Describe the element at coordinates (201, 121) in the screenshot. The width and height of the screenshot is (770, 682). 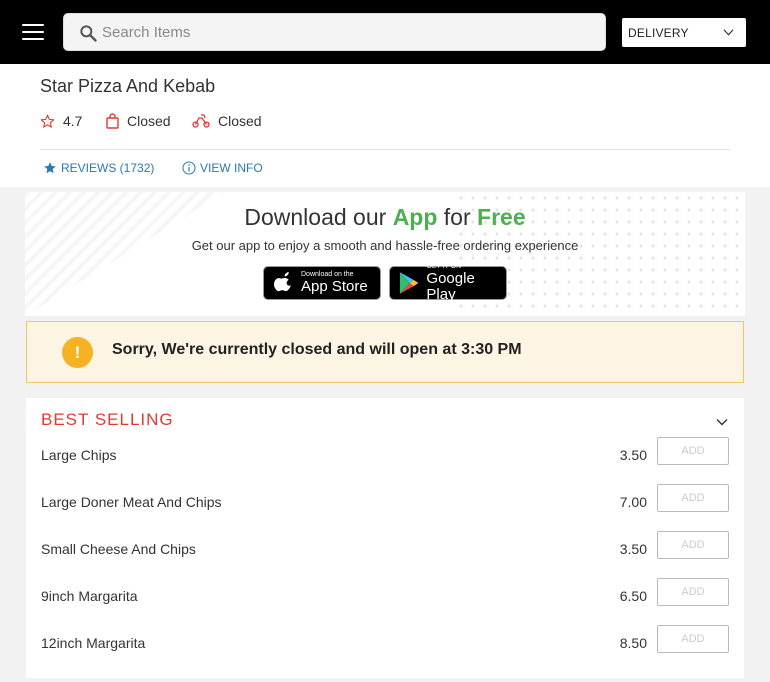
I see `scooter-icon` at that location.